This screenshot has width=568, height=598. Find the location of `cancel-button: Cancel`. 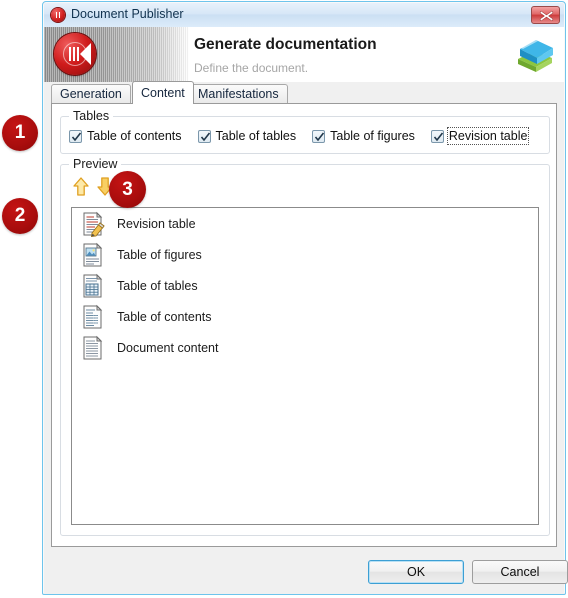

cancel-button: Cancel is located at coordinates (520, 572).